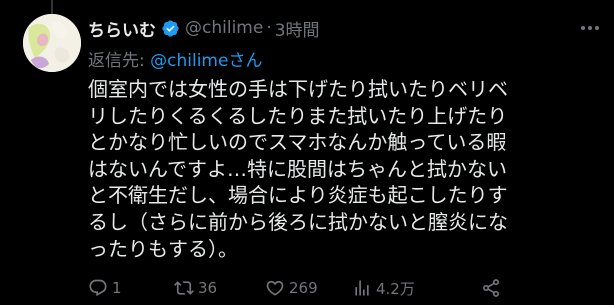  I want to click on like-count: 269, so click(303, 288).